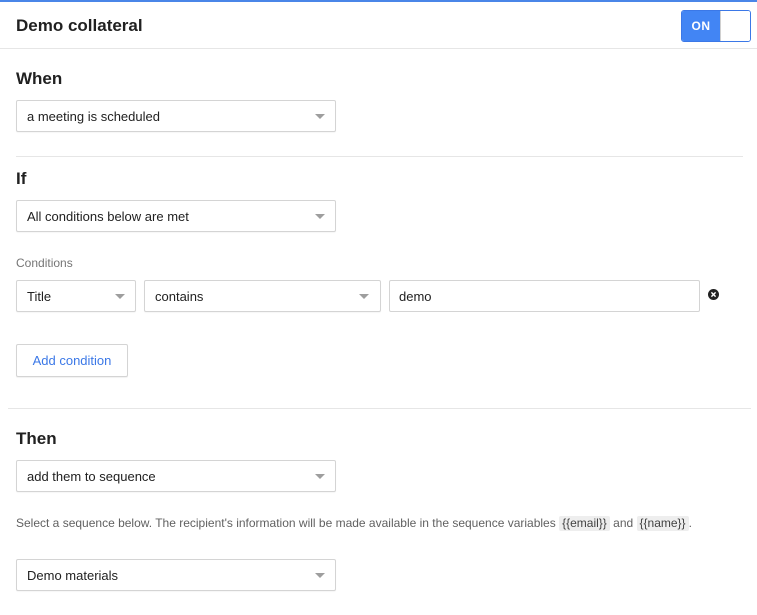 This screenshot has height=615, width=757. I want to click on email-variable-tag: {{email}}, so click(584, 523).